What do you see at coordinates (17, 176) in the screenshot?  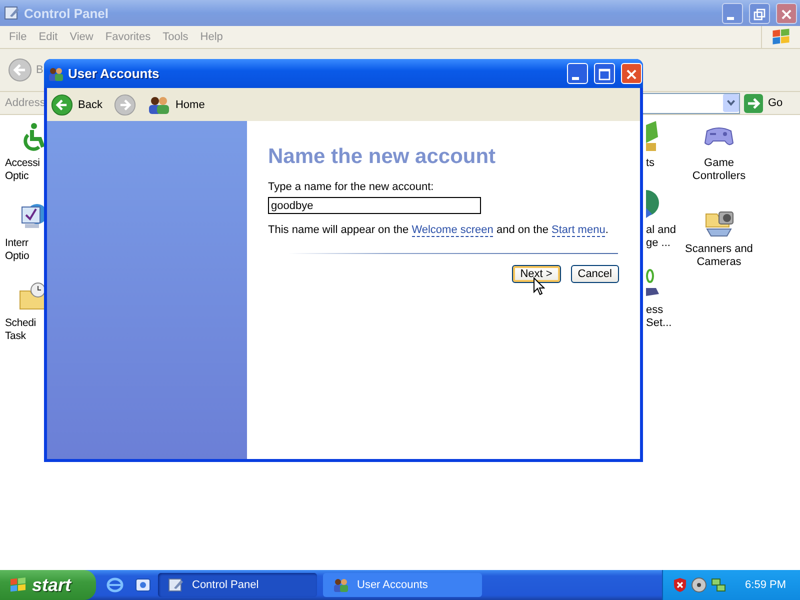 I see `item-label: Optic` at bounding box center [17, 176].